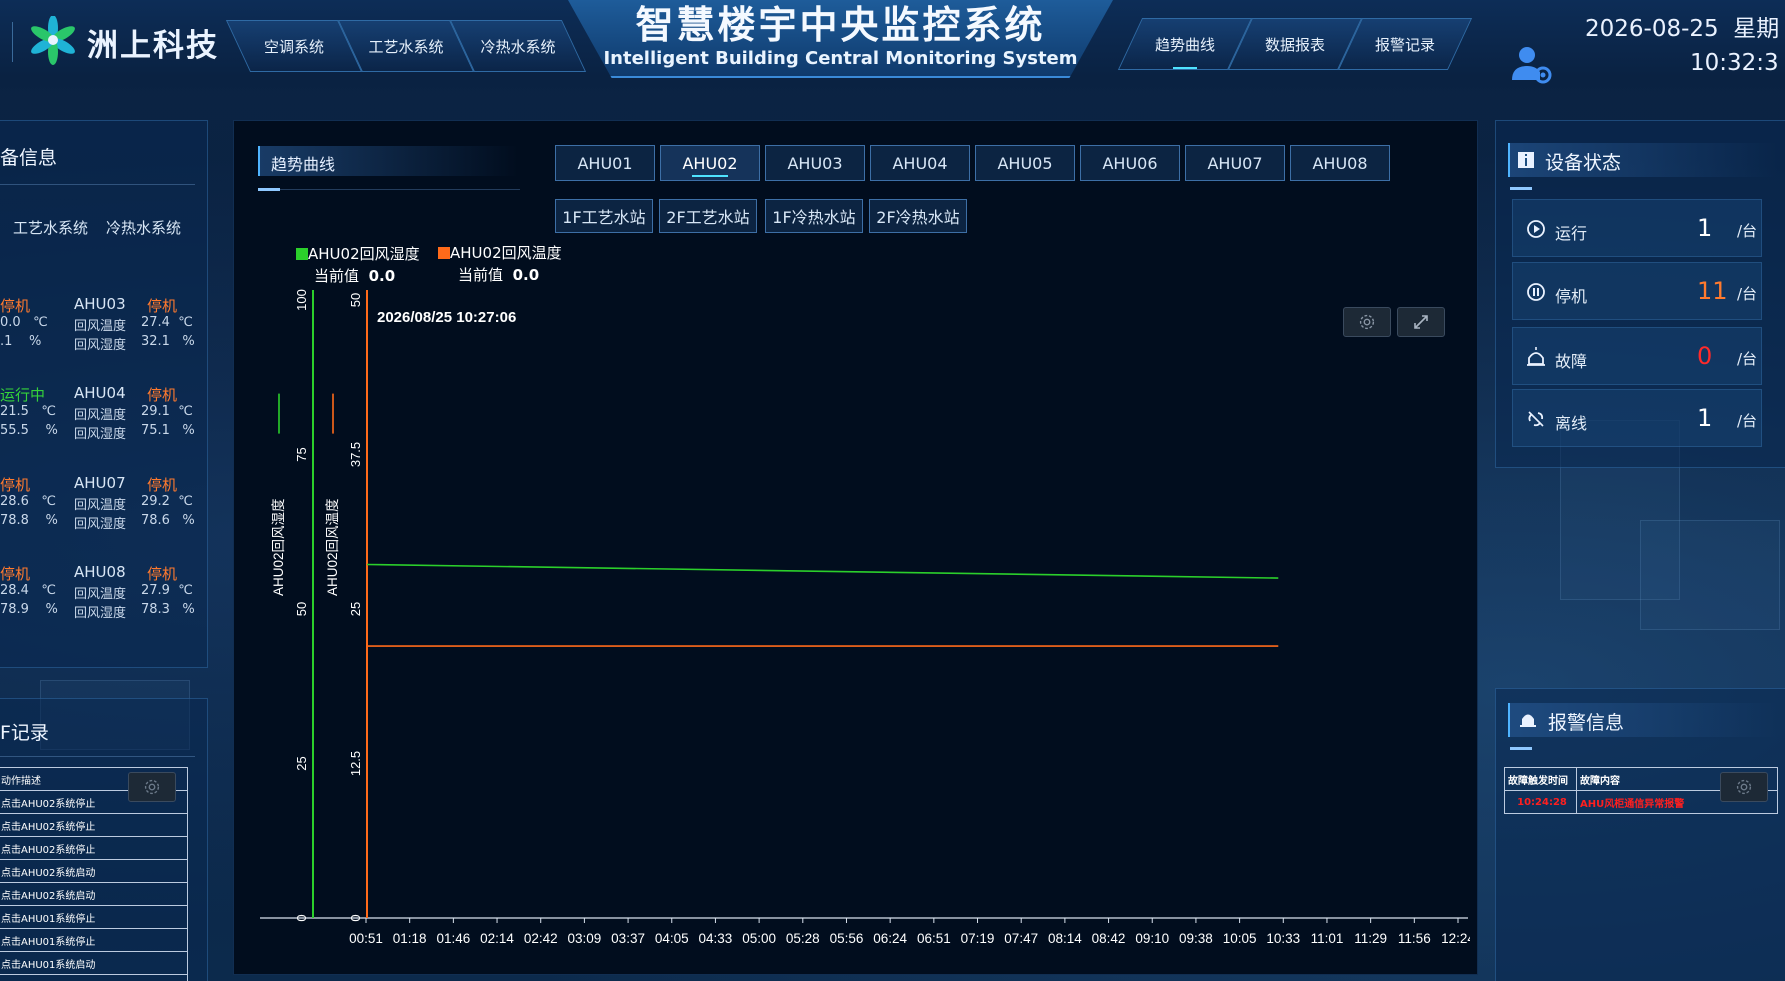 The width and height of the screenshot is (1785, 981). I want to click on legend-temperature-swatch, so click(444, 253).